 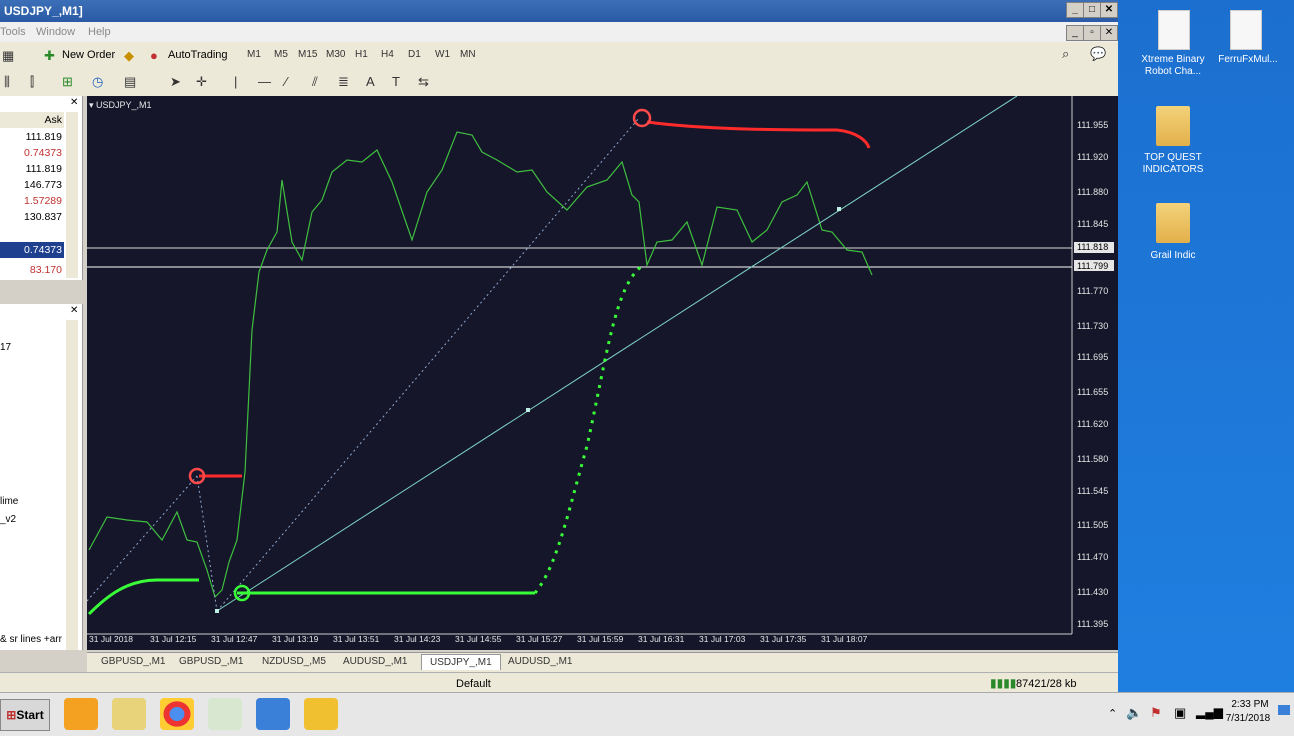 I want to click on signal-icon: ▂▄▆, so click(x=1209, y=712).